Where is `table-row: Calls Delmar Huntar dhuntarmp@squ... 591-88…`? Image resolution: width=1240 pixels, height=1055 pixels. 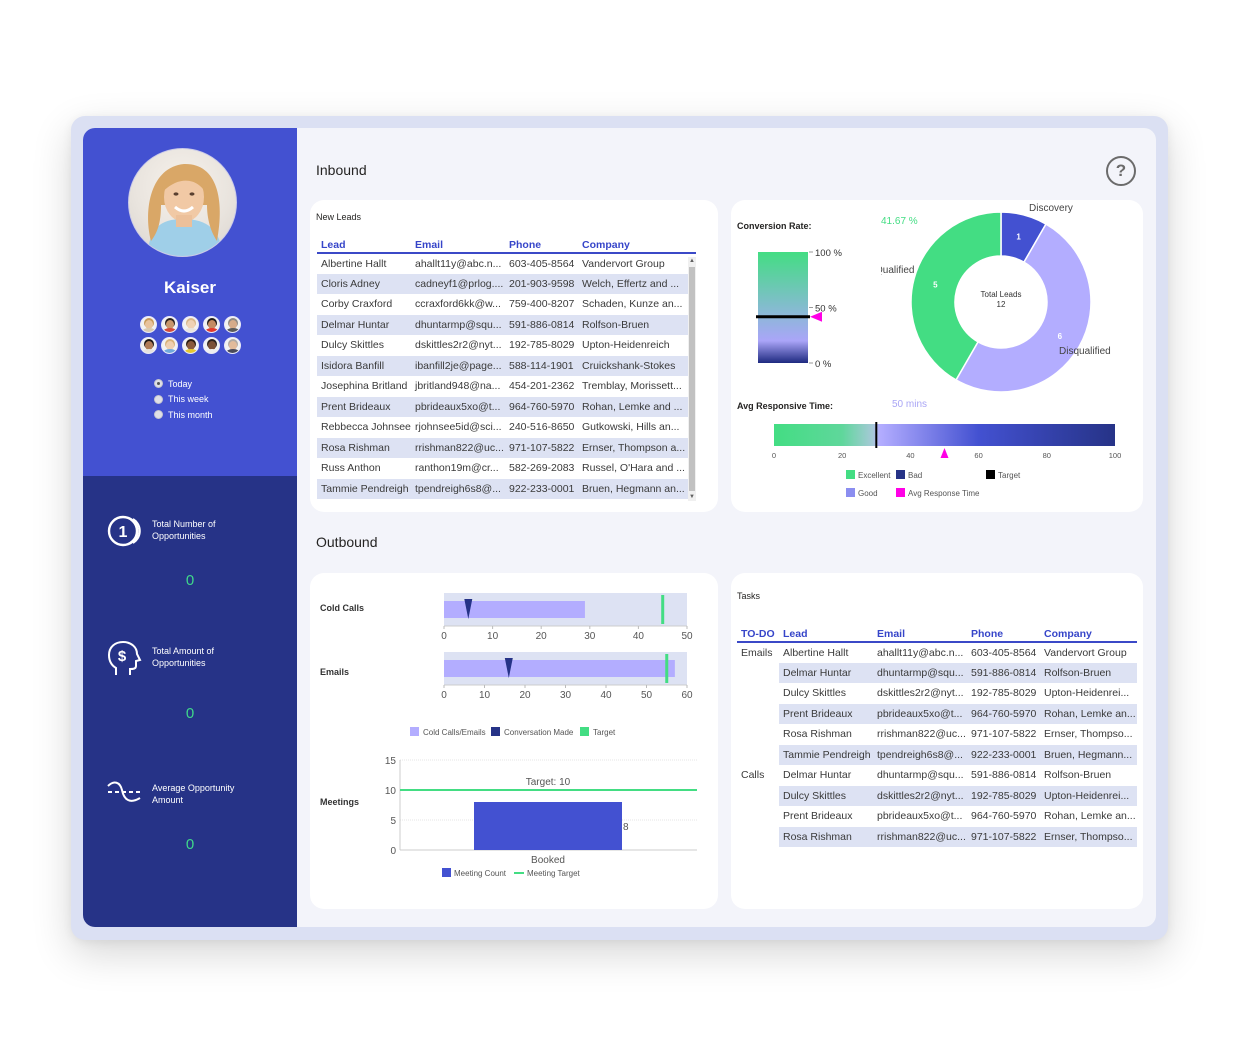
table-row: Calls Delmar Huntar dhuntarmp@squ... 591-88… is located at coordinates (937, 775).